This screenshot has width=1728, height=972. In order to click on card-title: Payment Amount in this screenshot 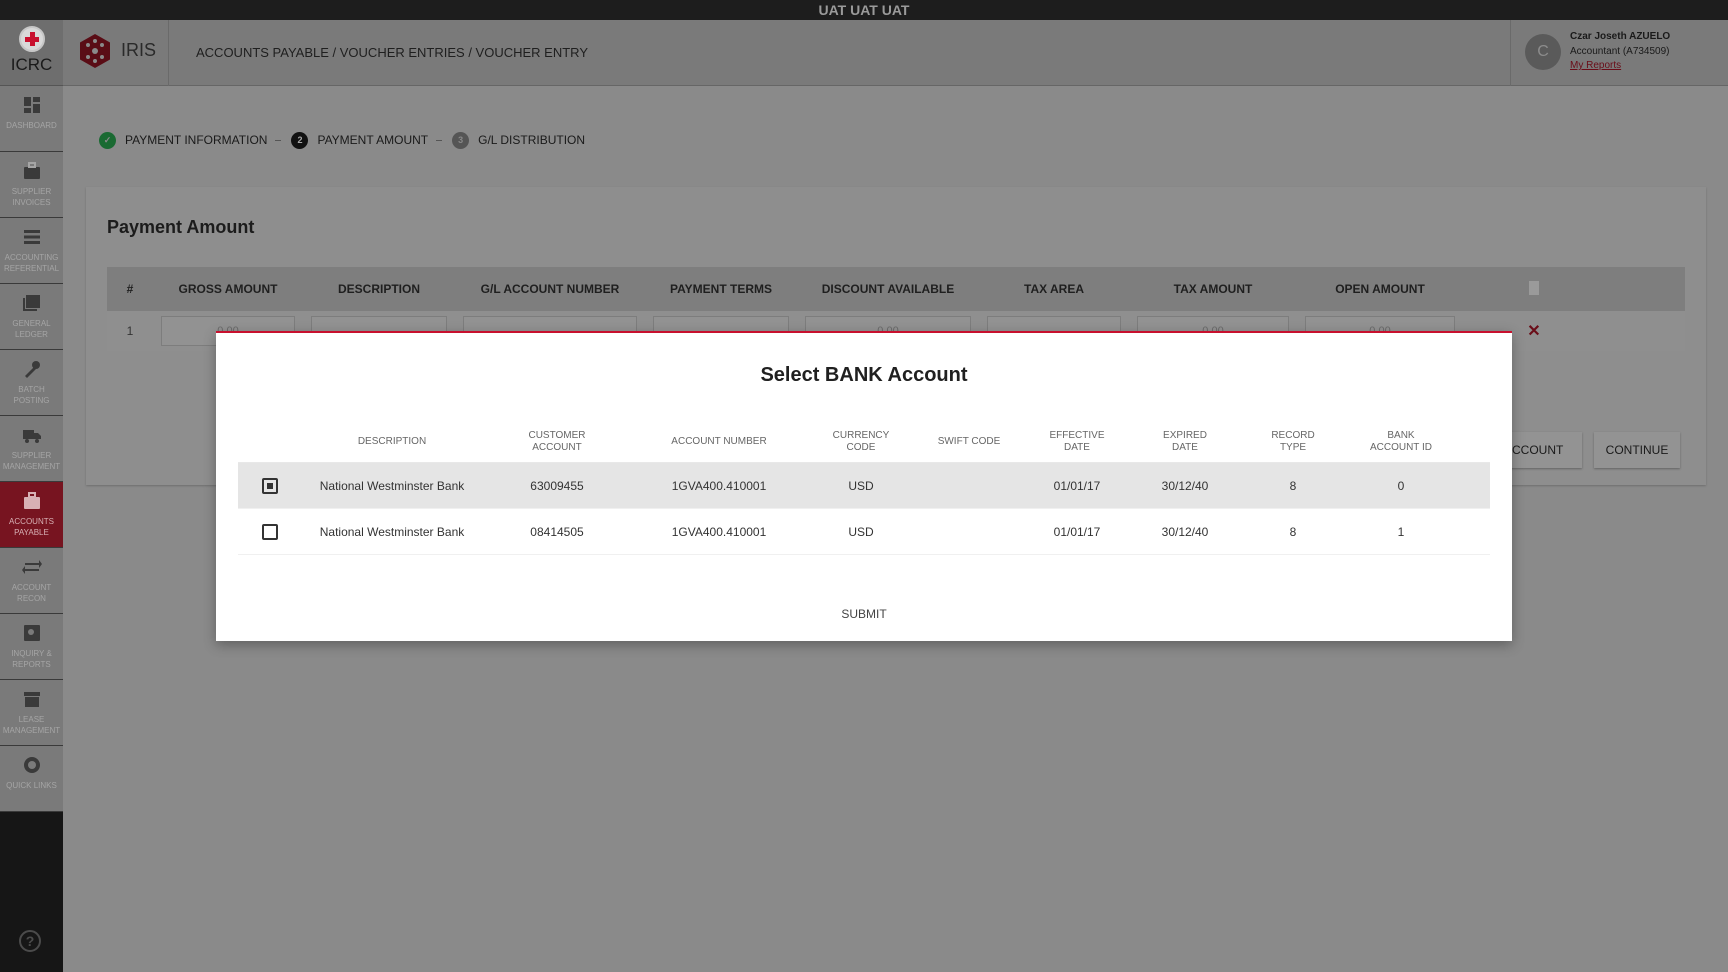, I will do `click(181, 227)`.